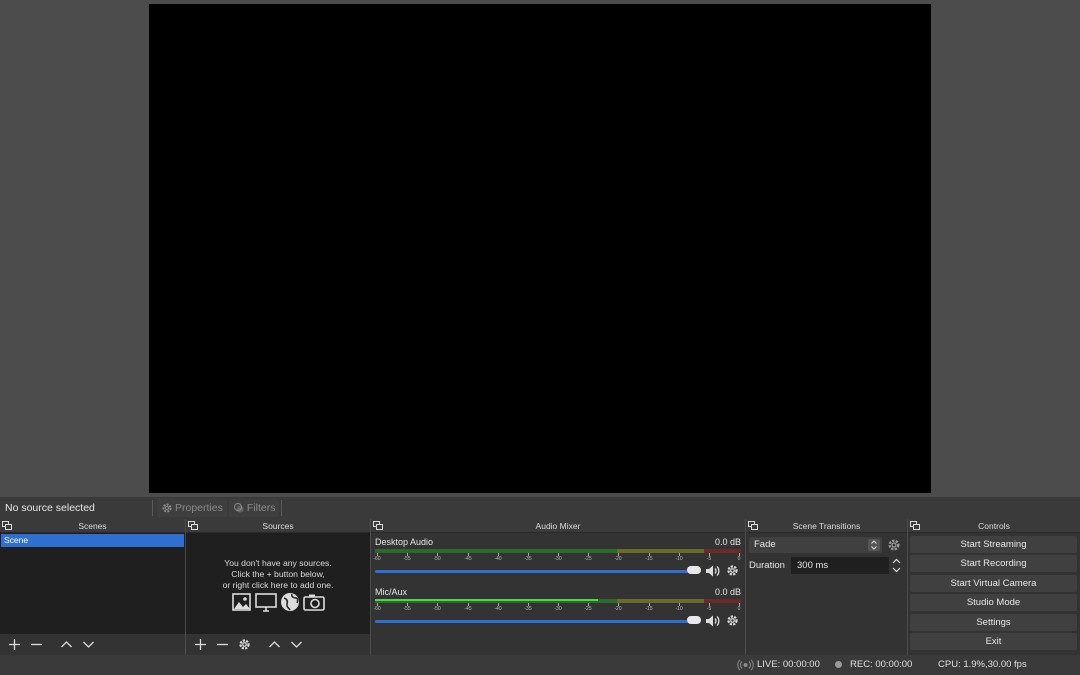  I want to click on meter-tick-label: -45, so click(468, 609).